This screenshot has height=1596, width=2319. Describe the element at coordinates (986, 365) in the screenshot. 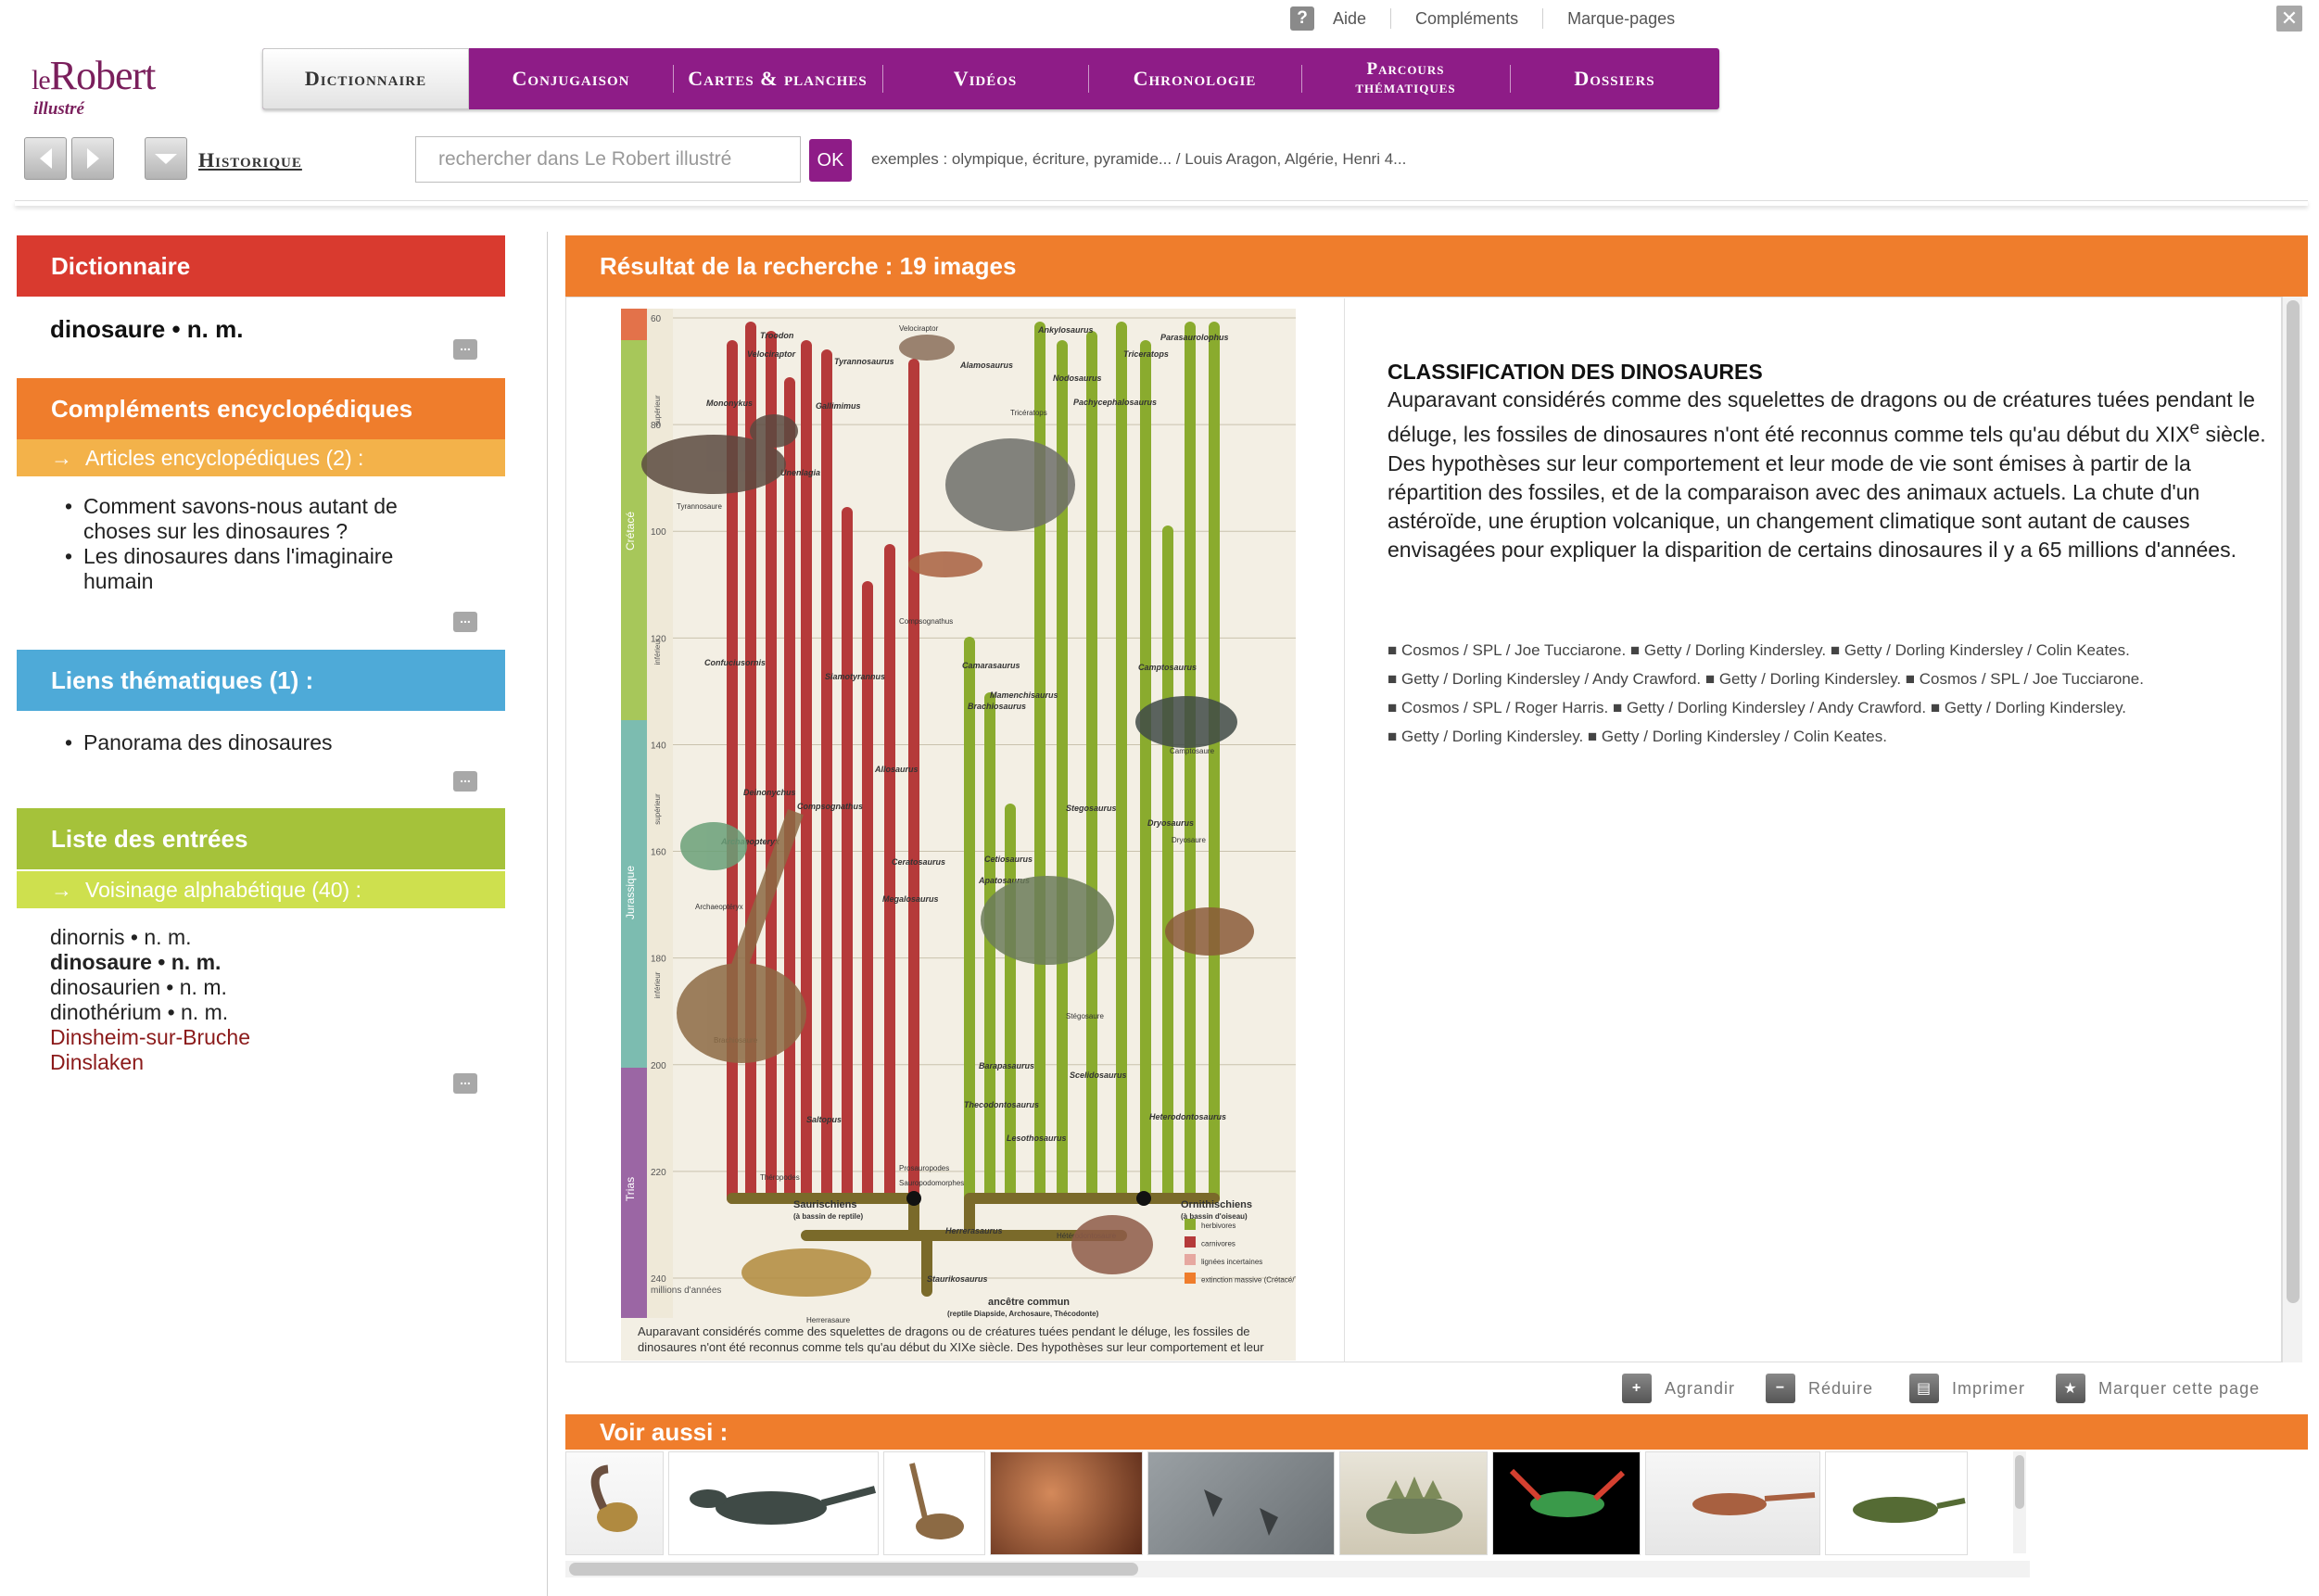

I see `species-label: Alamosaurus` at that location.